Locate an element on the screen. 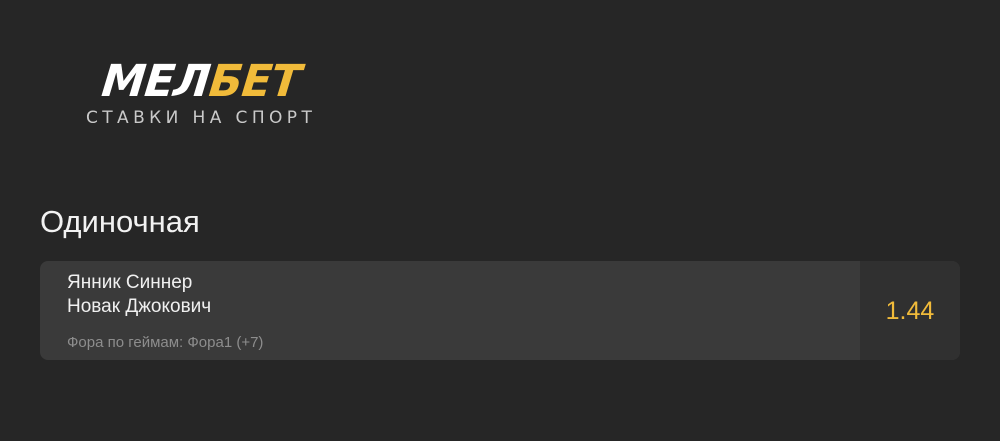 This screenshot has width=1000, height=441. logo-wordmark-part-a: МЕЛ is located at coordinates (156, 81).